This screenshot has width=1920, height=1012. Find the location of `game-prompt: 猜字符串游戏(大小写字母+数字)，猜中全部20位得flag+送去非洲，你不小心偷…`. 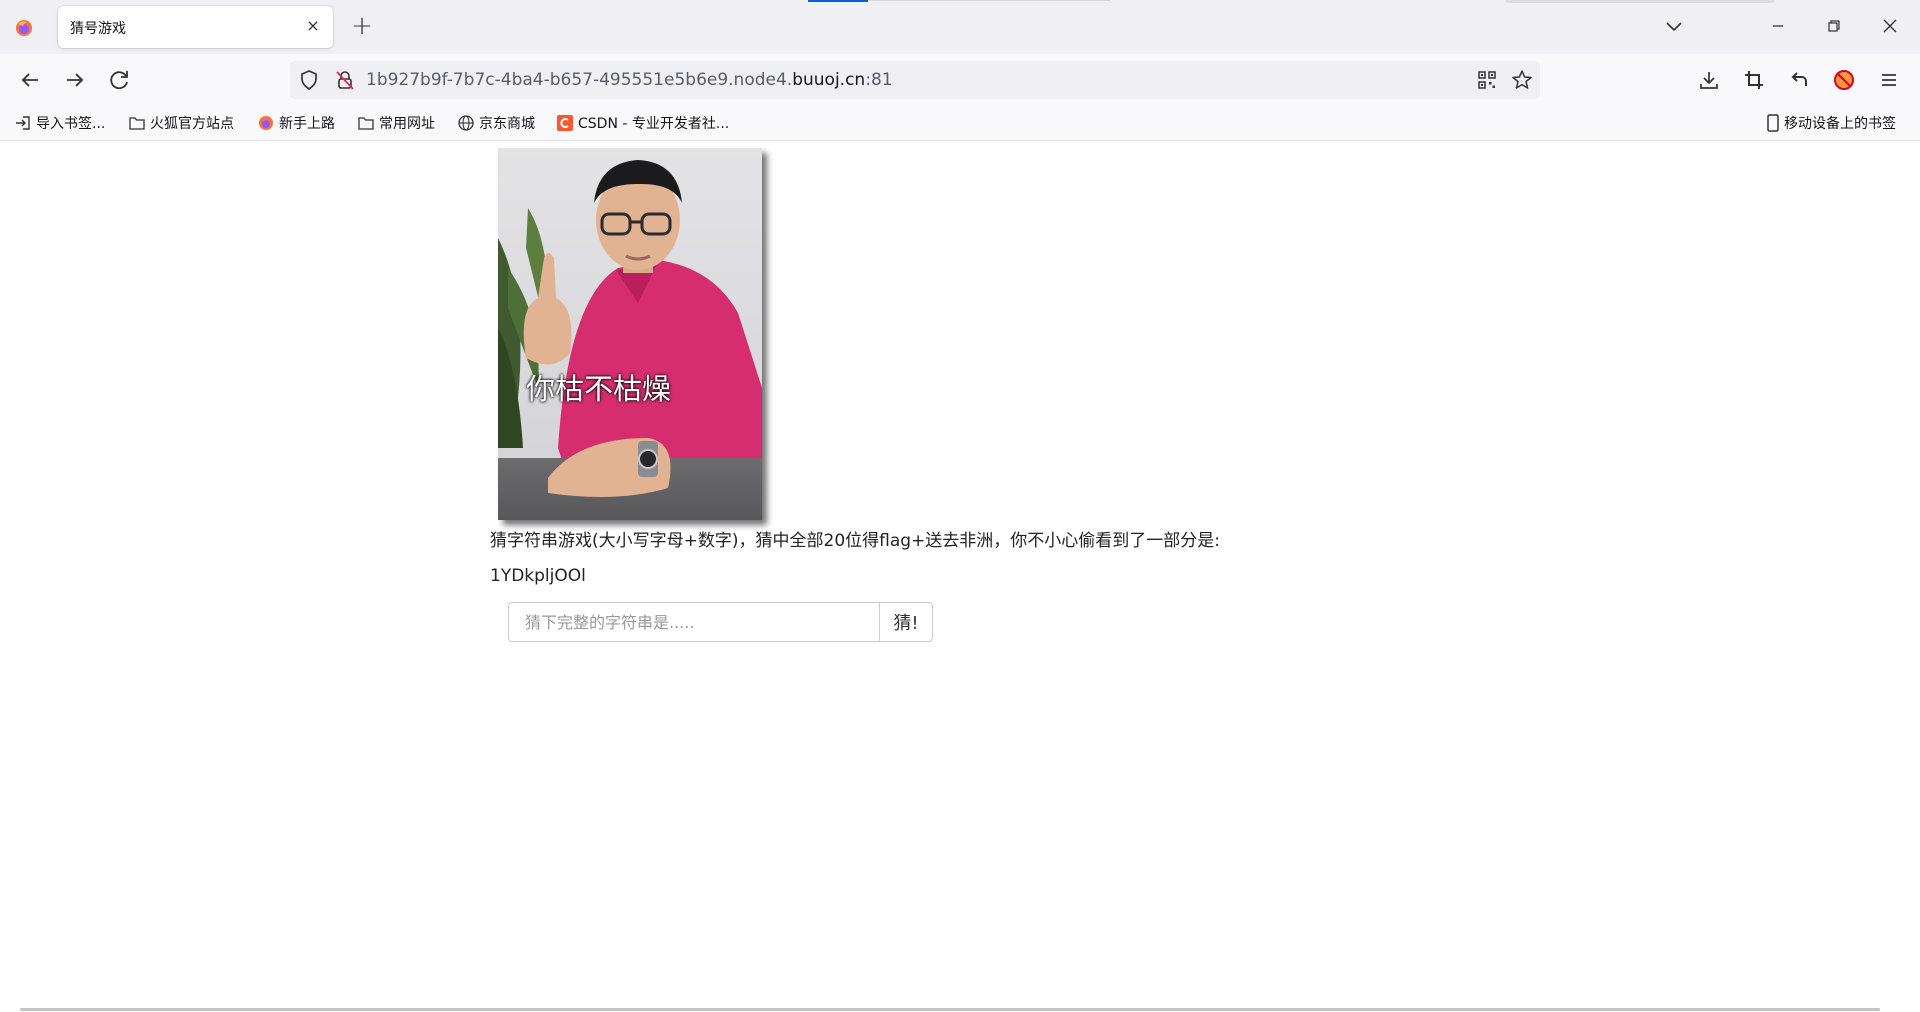

game-prompt: 猜字符串游戏(大小写字母+数字)，猜中全部20位得flag+送去非洲，你不小心偷… is located at coordinates (855, 541).